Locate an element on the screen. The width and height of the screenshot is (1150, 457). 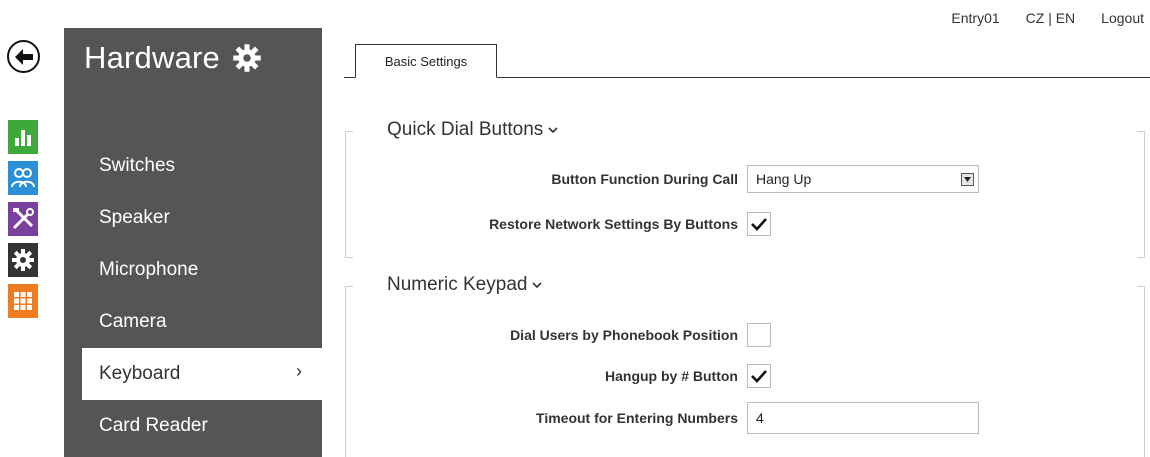
dropdown-arrow-icon is located at coordinates (967, 179).